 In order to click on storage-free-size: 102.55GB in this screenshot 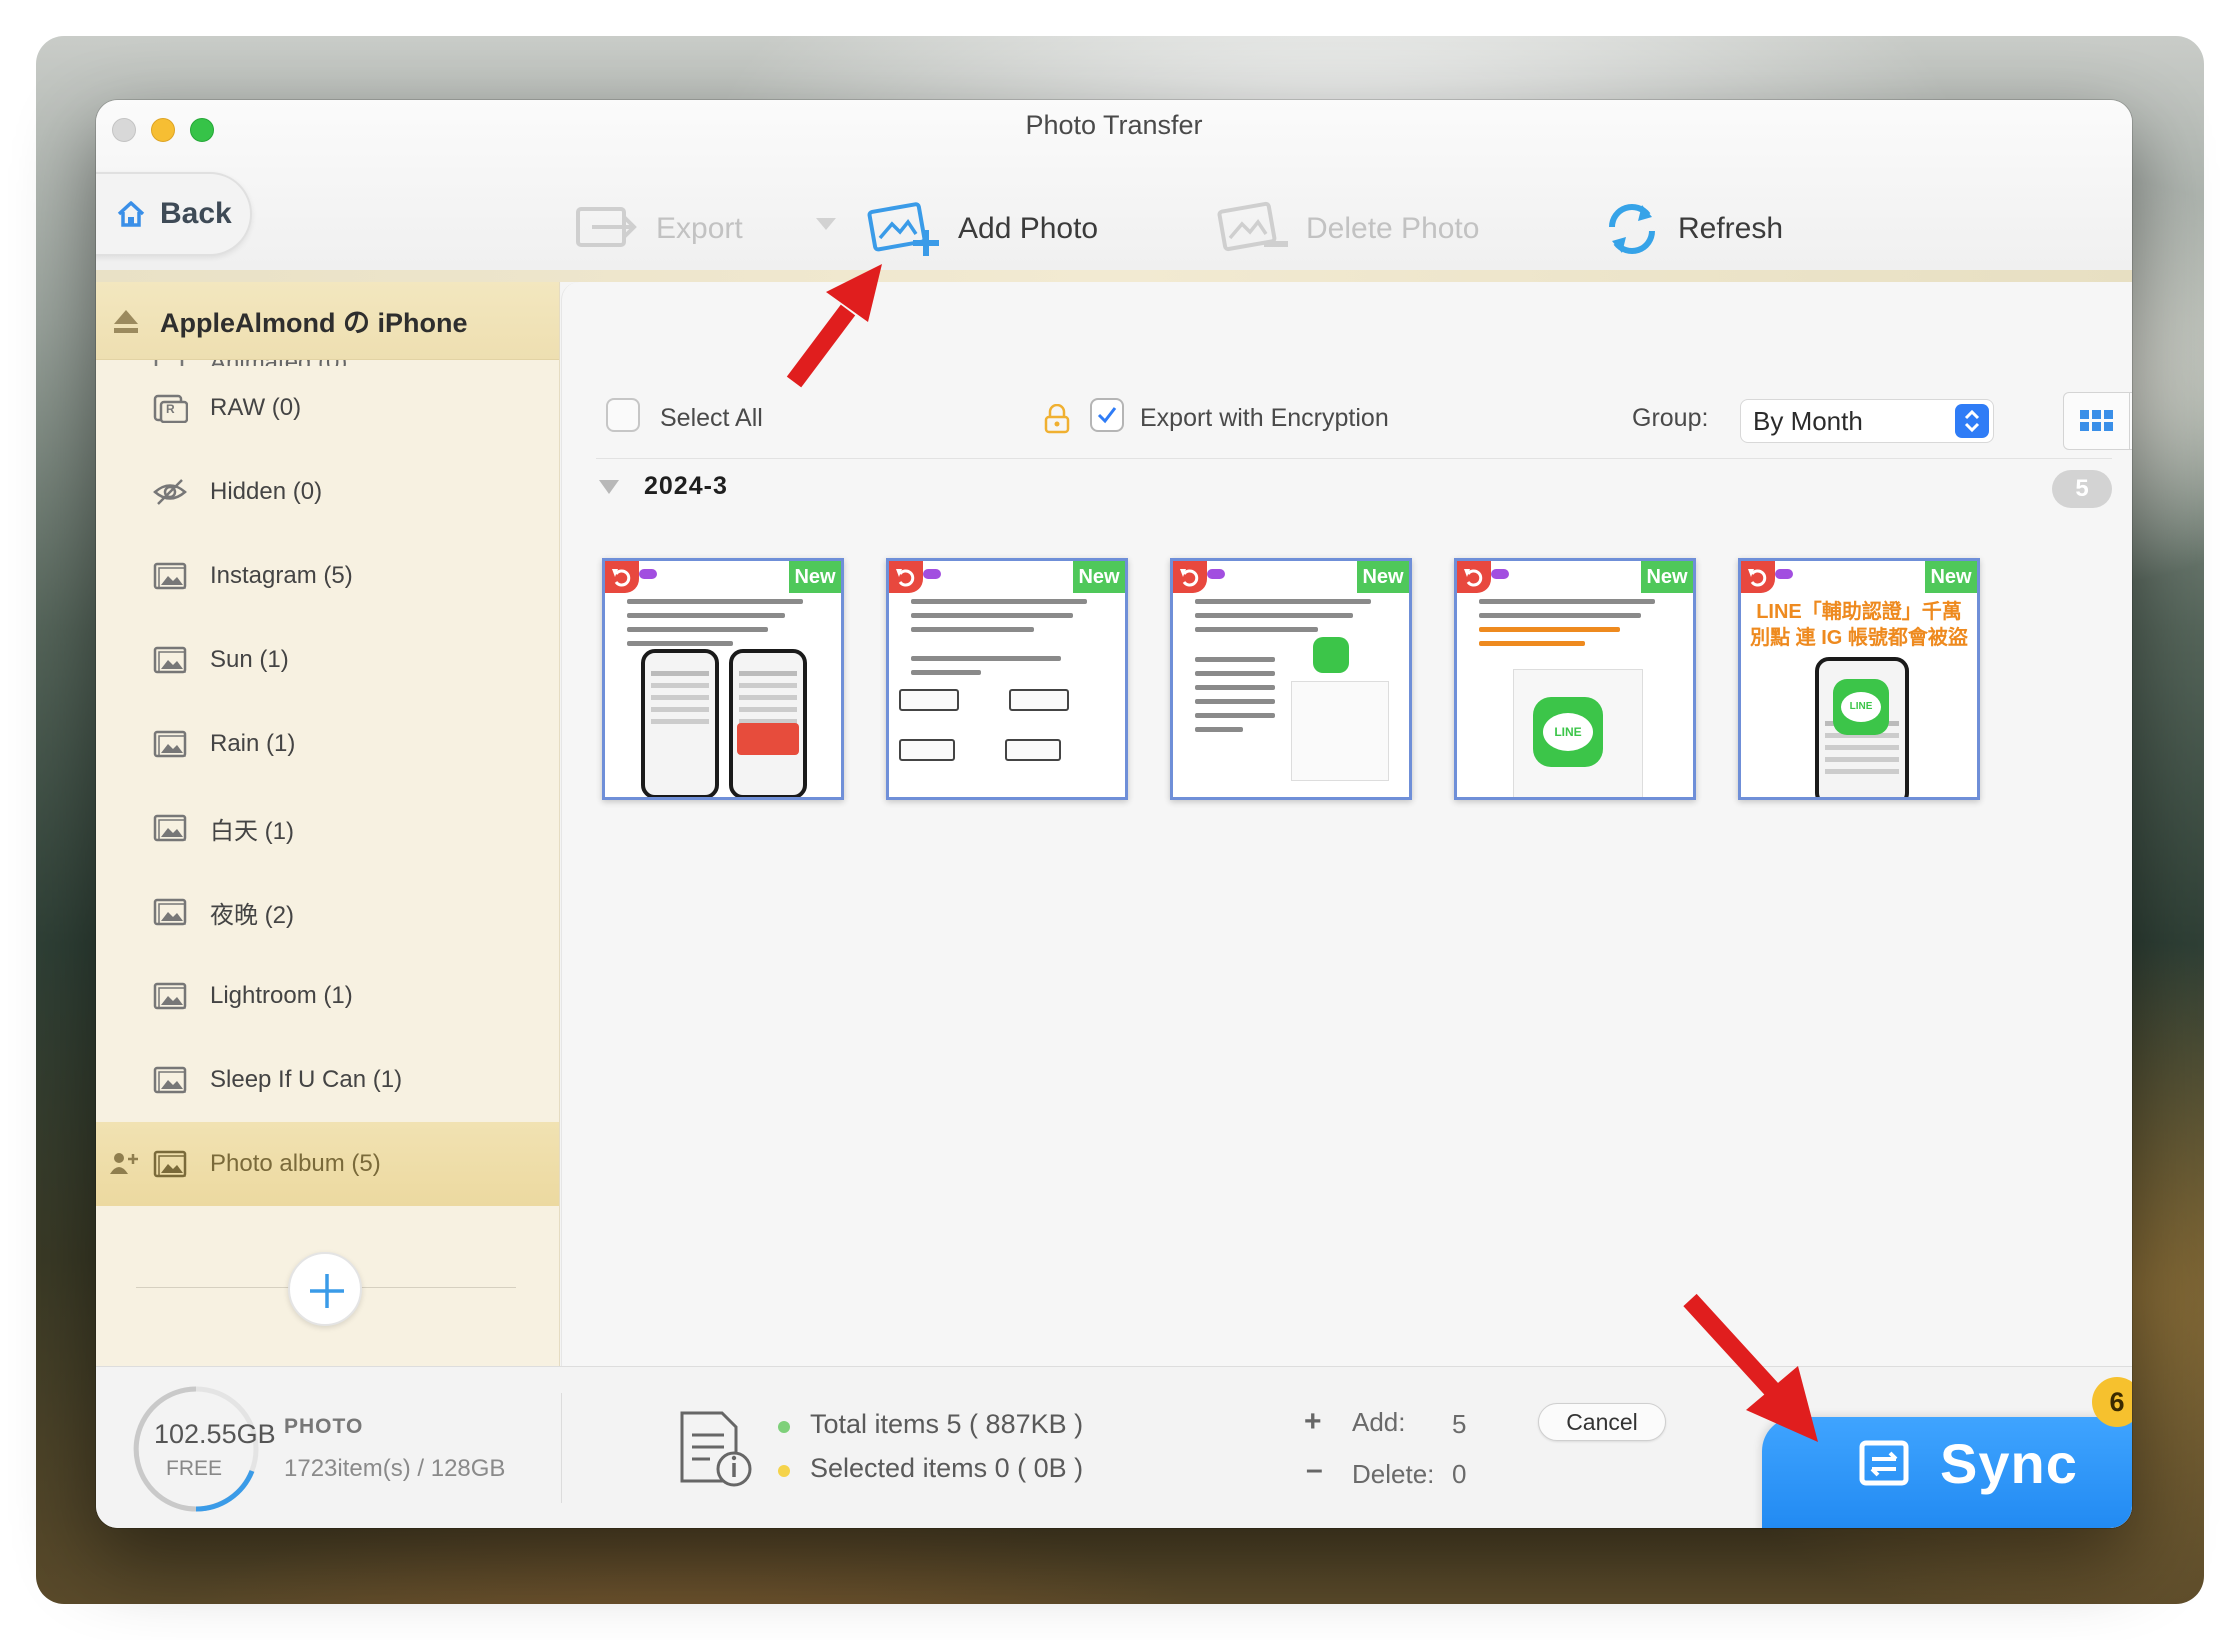, I will do `click(215, 1434)`.